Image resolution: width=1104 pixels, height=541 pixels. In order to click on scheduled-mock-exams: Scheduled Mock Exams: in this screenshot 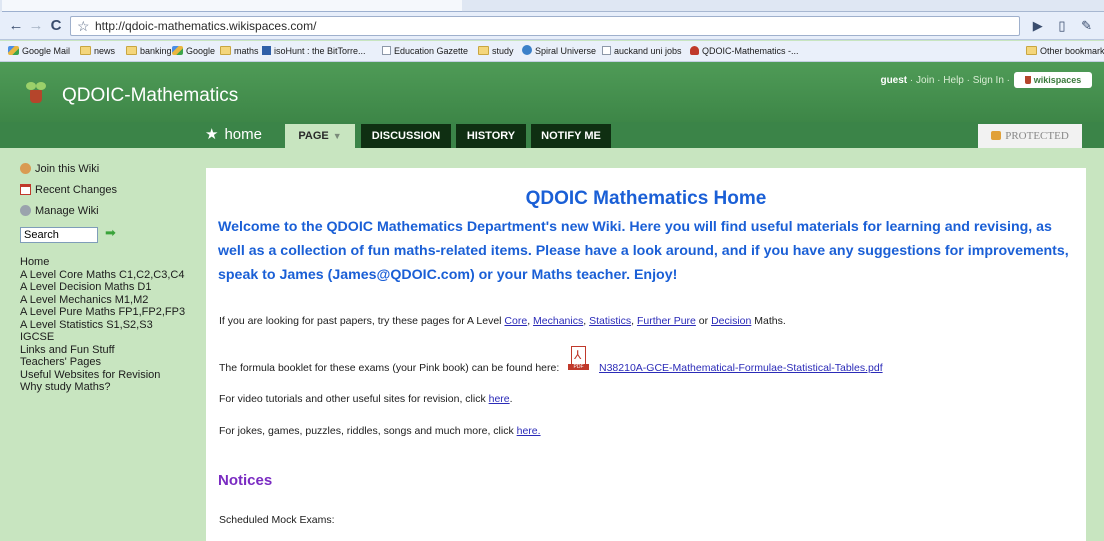, I will do `click(277, 520)`.